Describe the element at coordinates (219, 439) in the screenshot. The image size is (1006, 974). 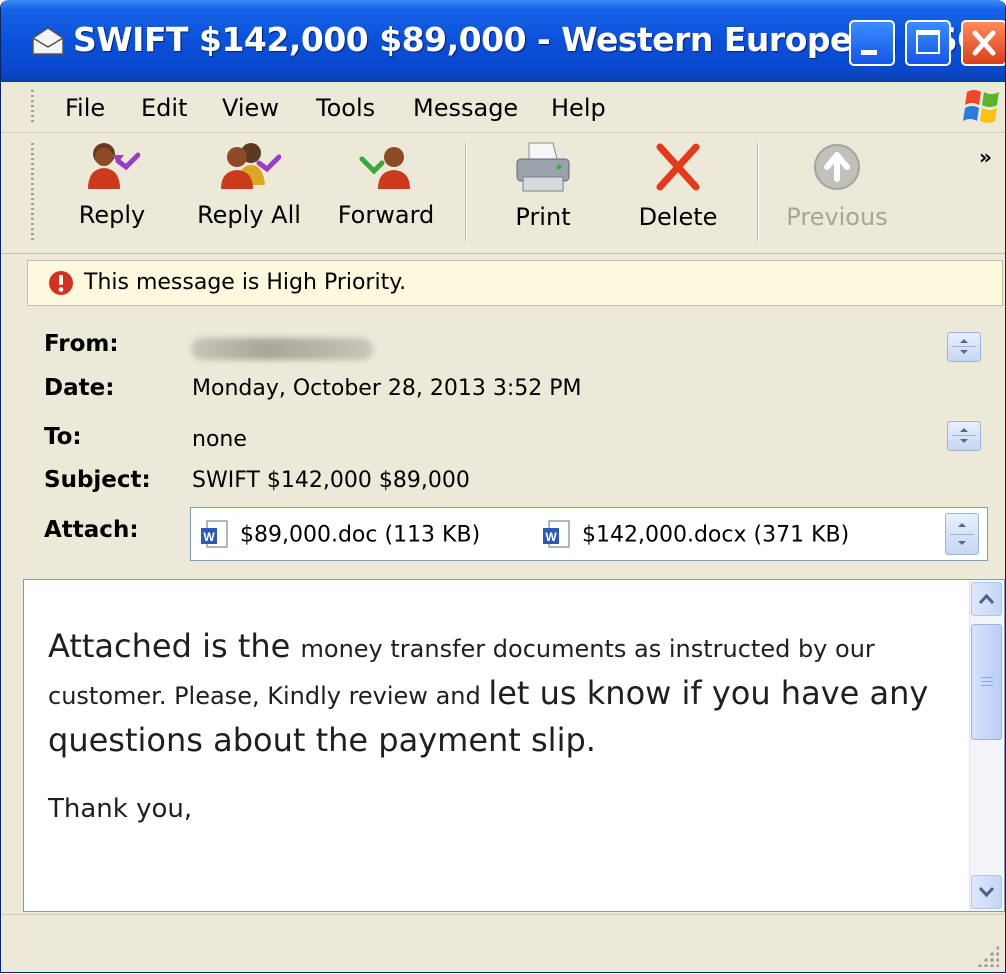
I see `to-value: none` at that location.